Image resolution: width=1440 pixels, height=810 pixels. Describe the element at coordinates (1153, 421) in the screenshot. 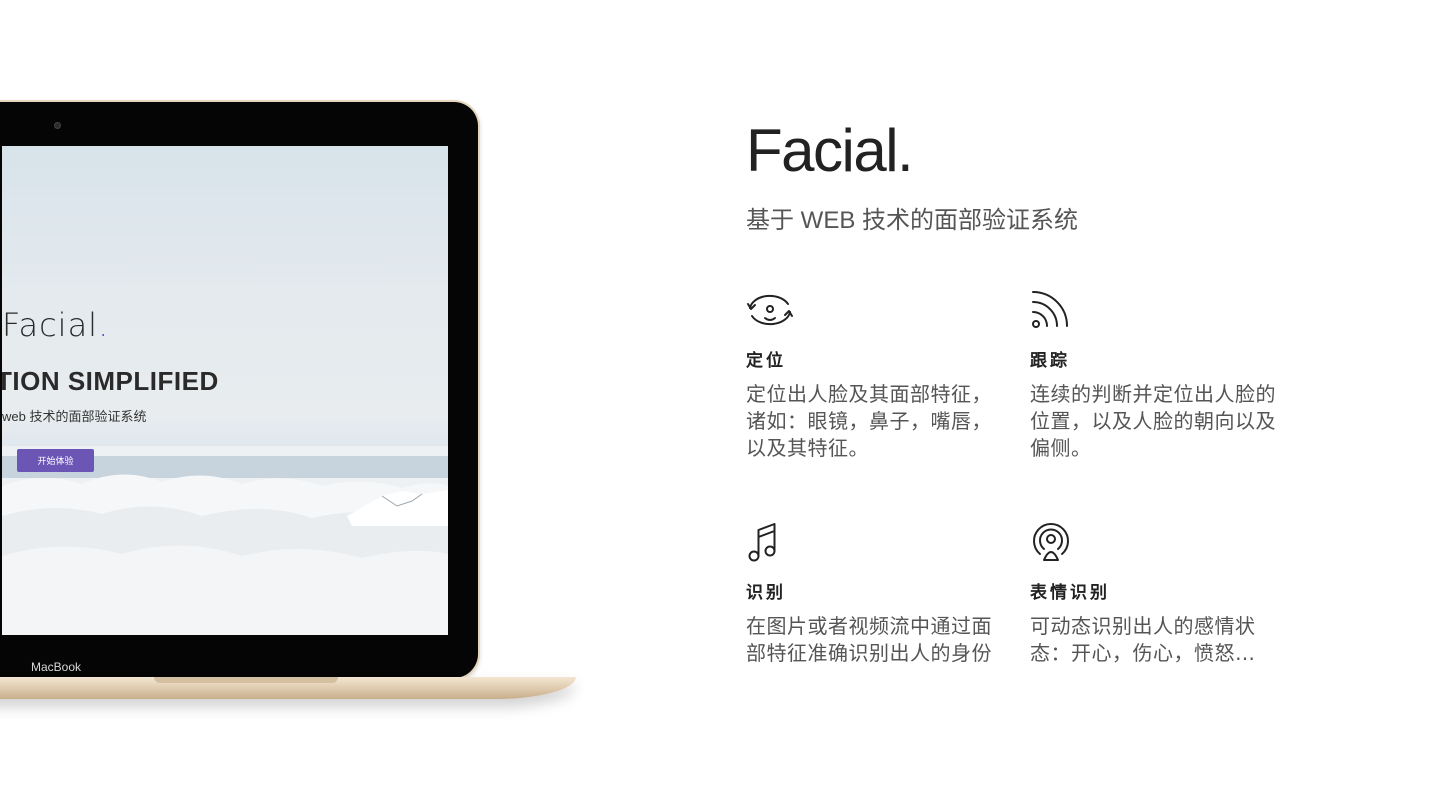

I see `feature-description: 连续的判断并定位出人脸的位置，以及人脸的朝向以及偏侧。` at that location.